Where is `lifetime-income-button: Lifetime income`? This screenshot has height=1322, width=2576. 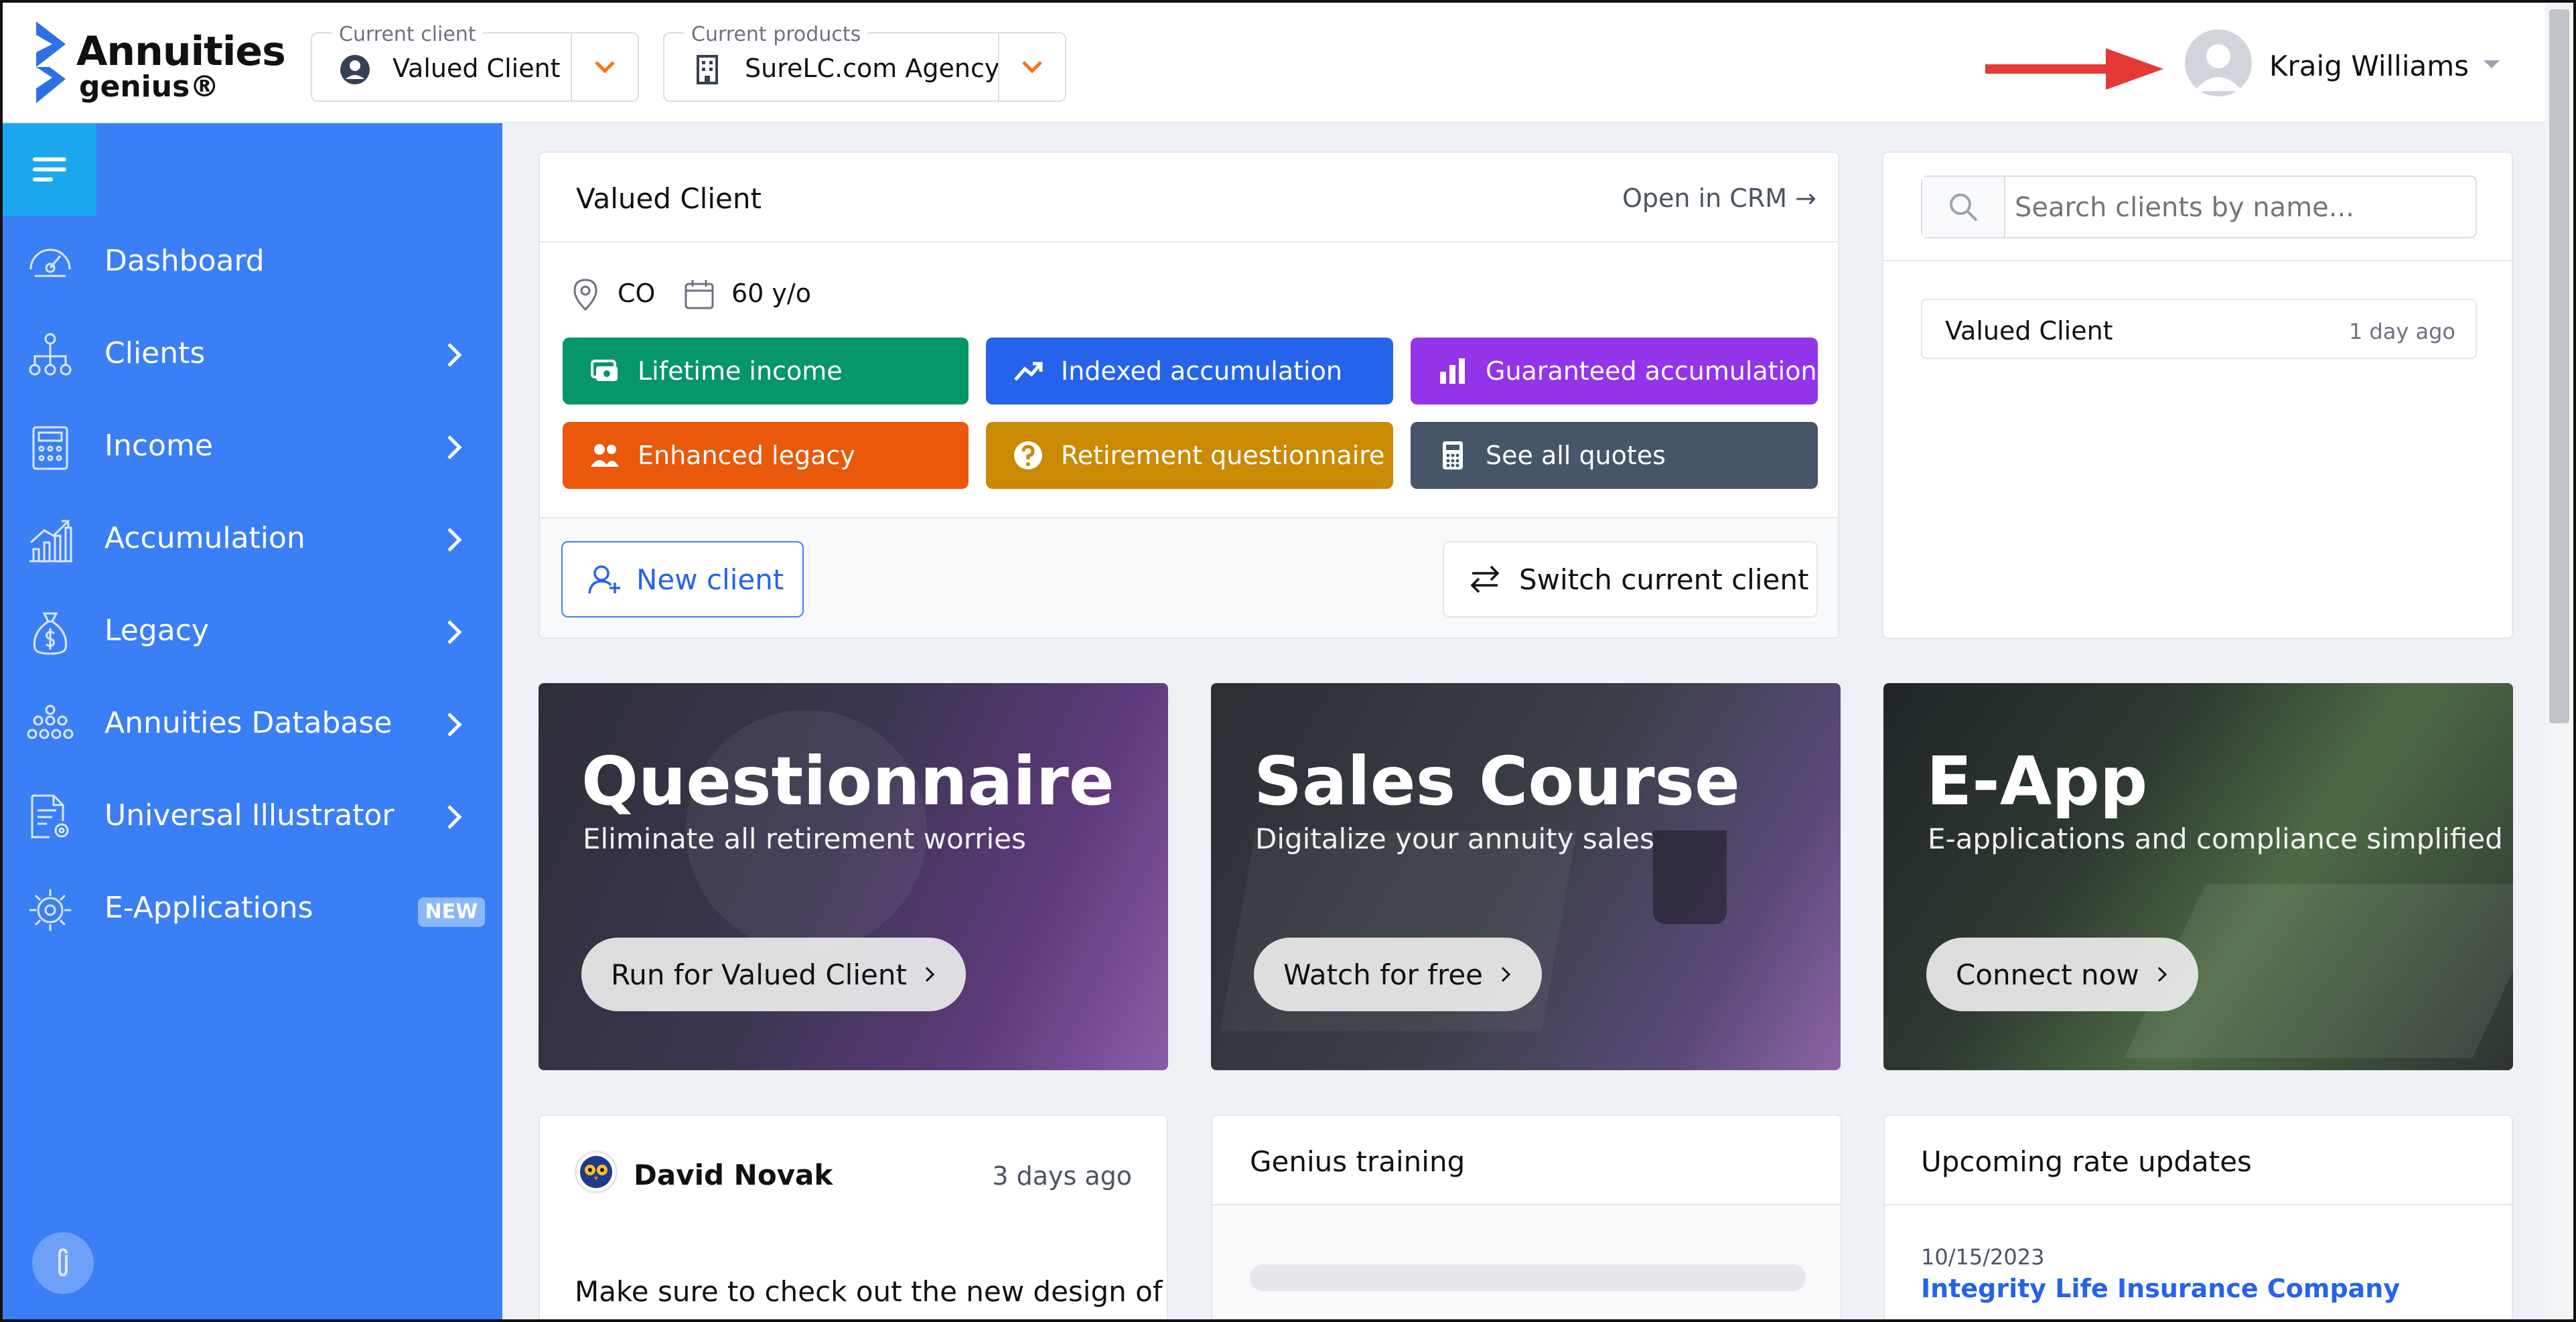 lifetime-income-button: Lifetime income is located at coordinates (766, 371).